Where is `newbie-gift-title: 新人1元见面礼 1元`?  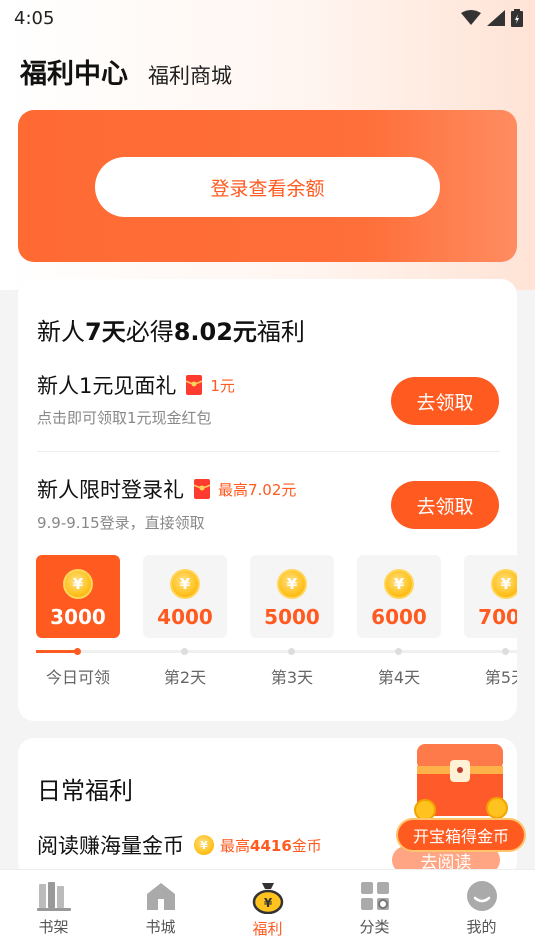 newbie-gift-title: 新人1元见面礼 1元 is located at coordinates (136, 386).